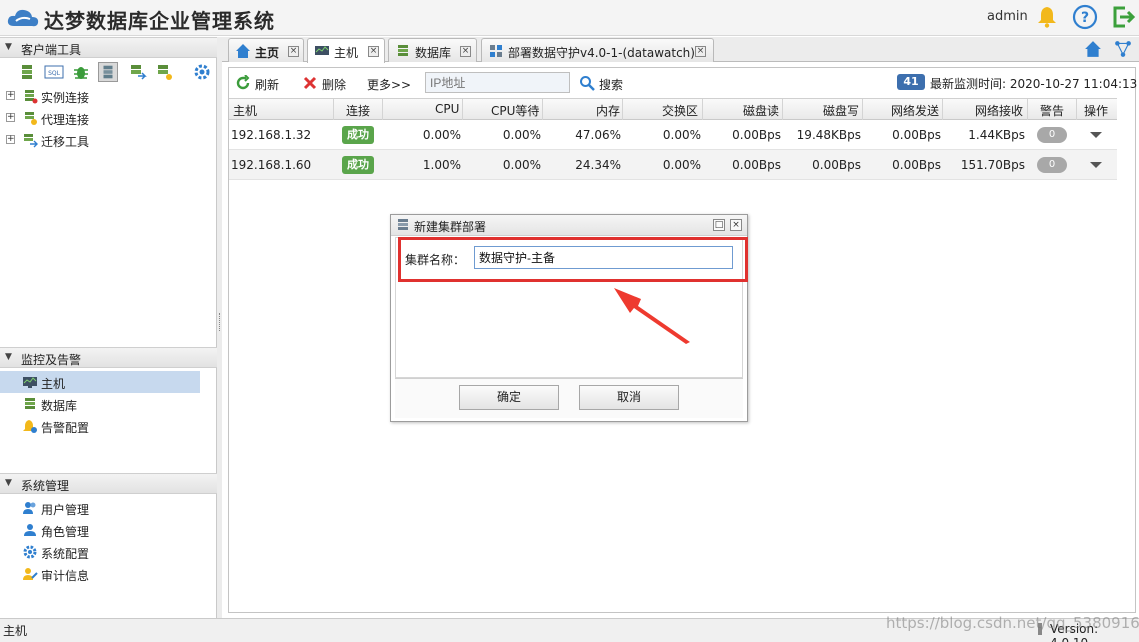 The width and height of the screenshot is (1139, 642). Describe the element at coordinates (403, 224) in the screenshot. I see `cluster-icon` at that location.